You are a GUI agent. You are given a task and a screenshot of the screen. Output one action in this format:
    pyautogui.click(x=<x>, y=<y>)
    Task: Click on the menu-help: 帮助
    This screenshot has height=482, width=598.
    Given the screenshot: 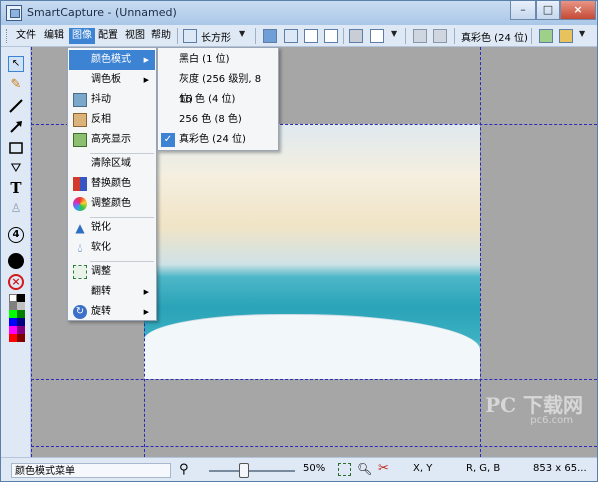 What is the action you would take?
    pyautogui.click(x=161, y=36)
    